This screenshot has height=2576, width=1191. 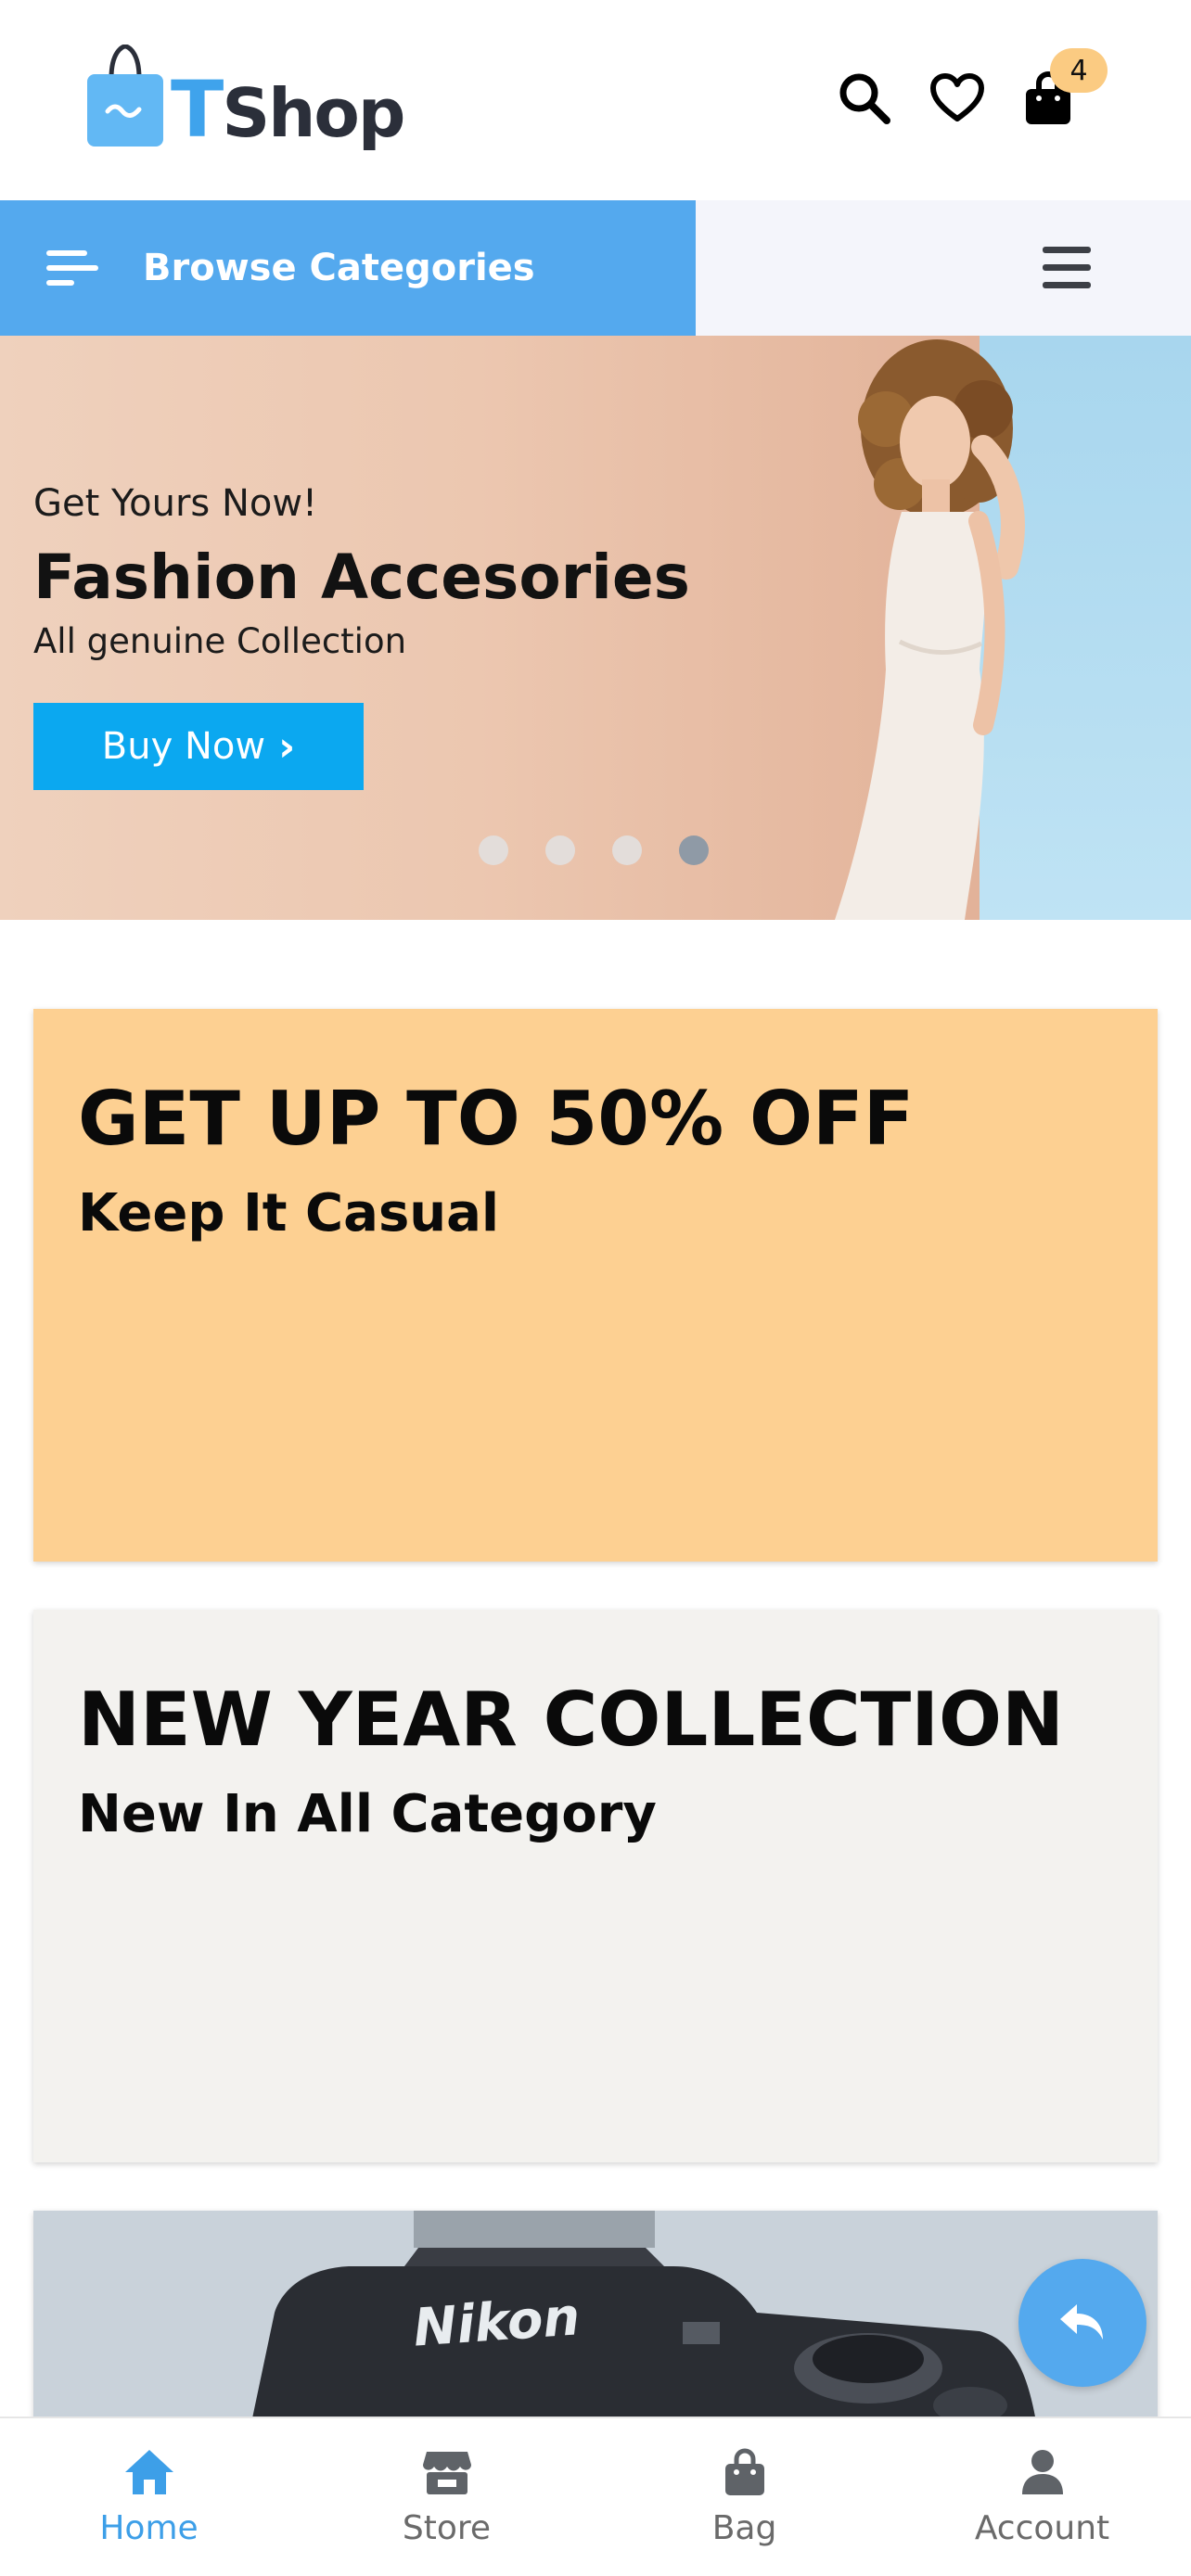 What do you see at coordinates (361, 578) in the screenshot?
I see `hero-title: Fashion Accesories` at bounding box center [361, 578].